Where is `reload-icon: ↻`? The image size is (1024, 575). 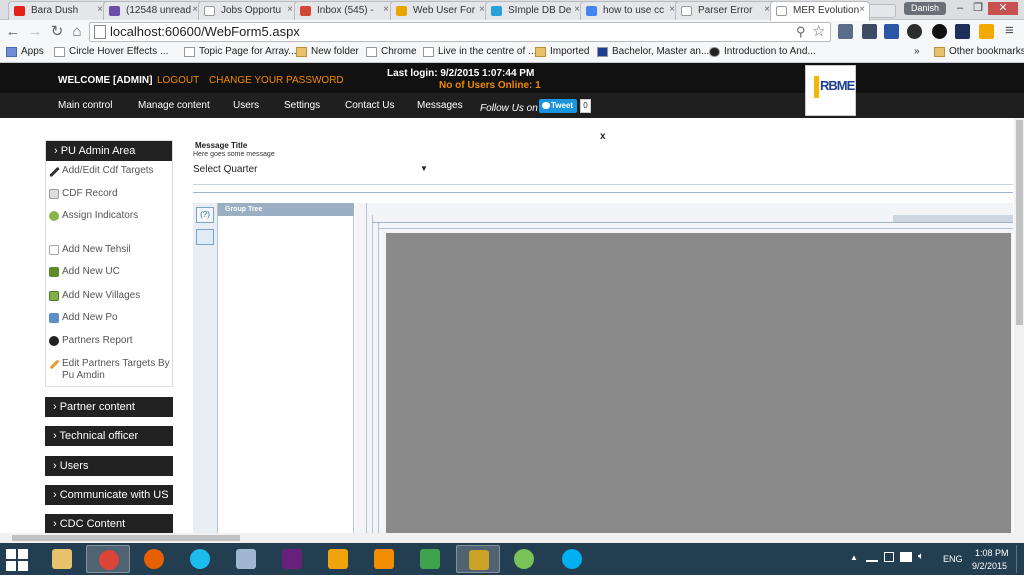 reload-icon: ↻ is located at coordinates (57, 32).